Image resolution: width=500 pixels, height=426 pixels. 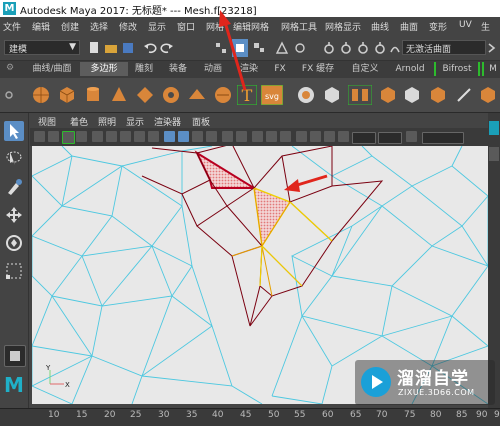 I want to click on make-live-icon, so click(x=395, y=48).